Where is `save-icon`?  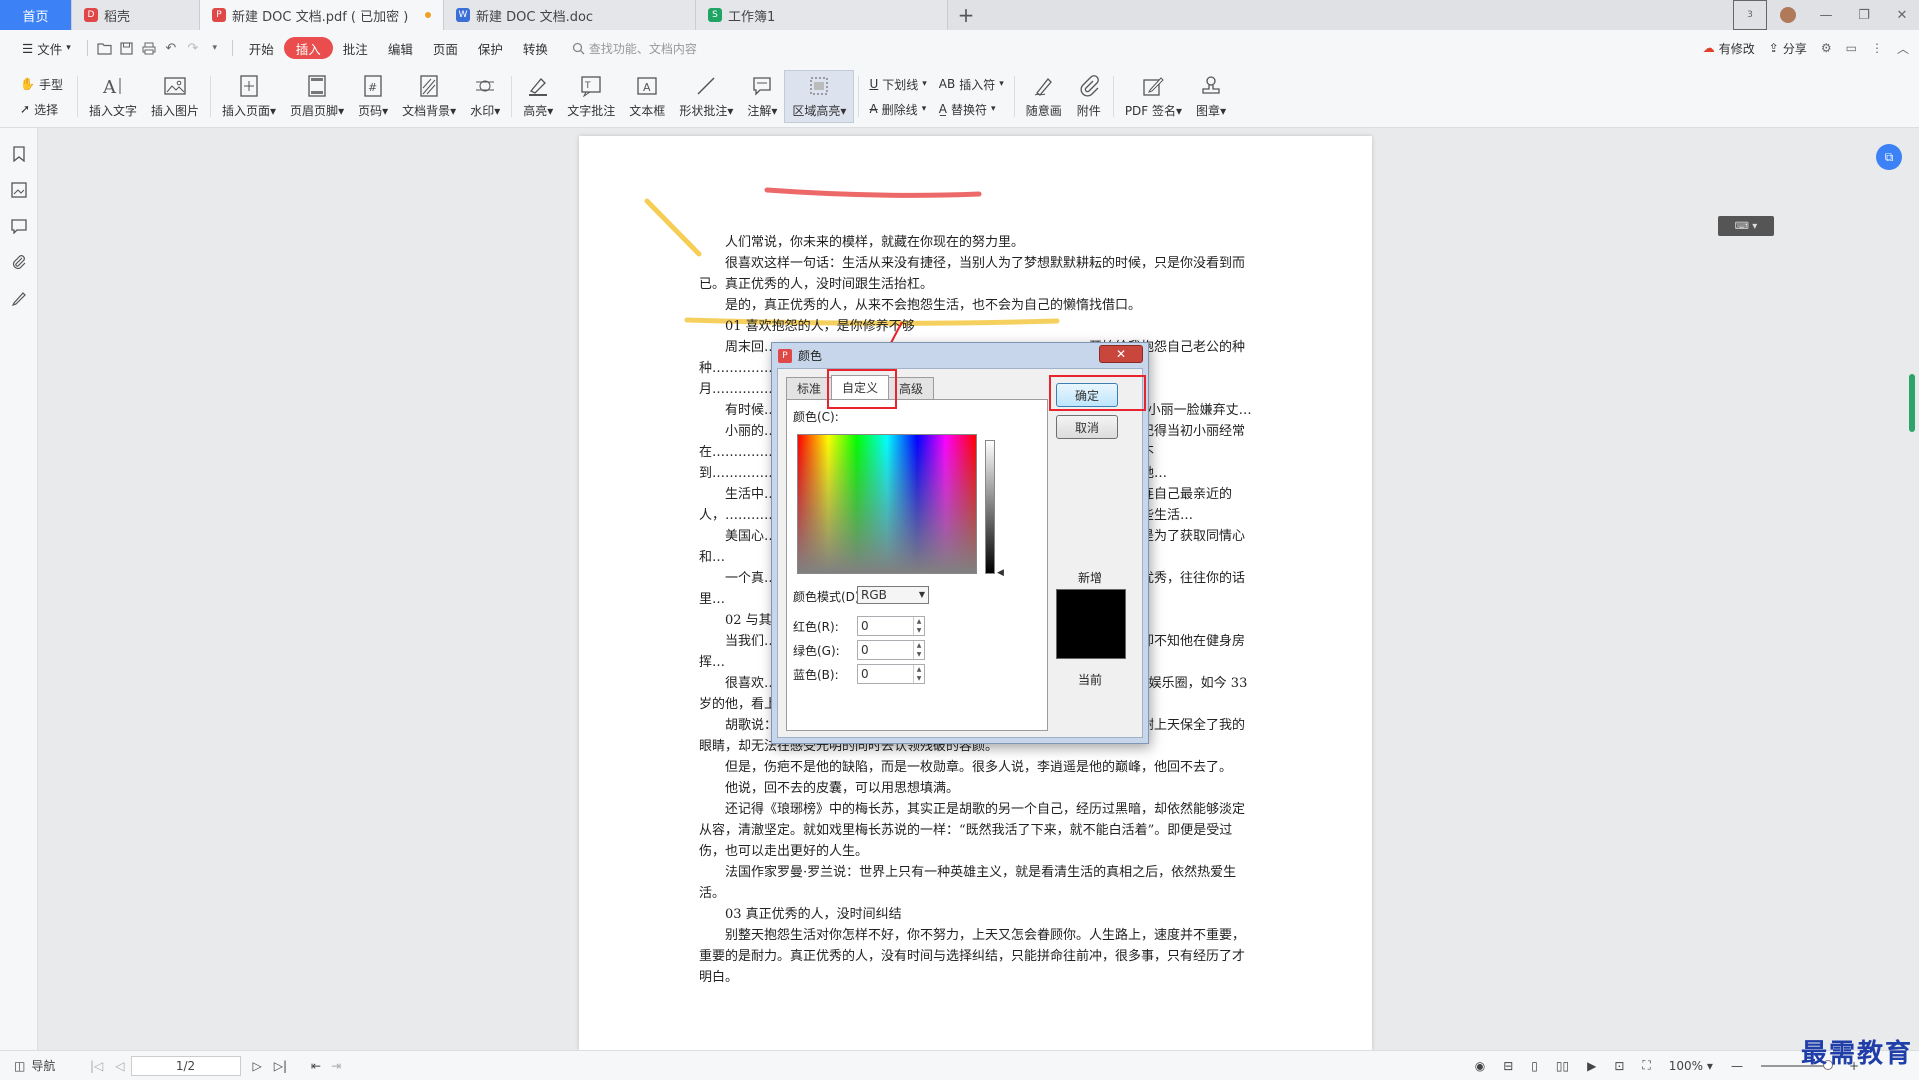
save-icon is located at coordinates (127, 48).